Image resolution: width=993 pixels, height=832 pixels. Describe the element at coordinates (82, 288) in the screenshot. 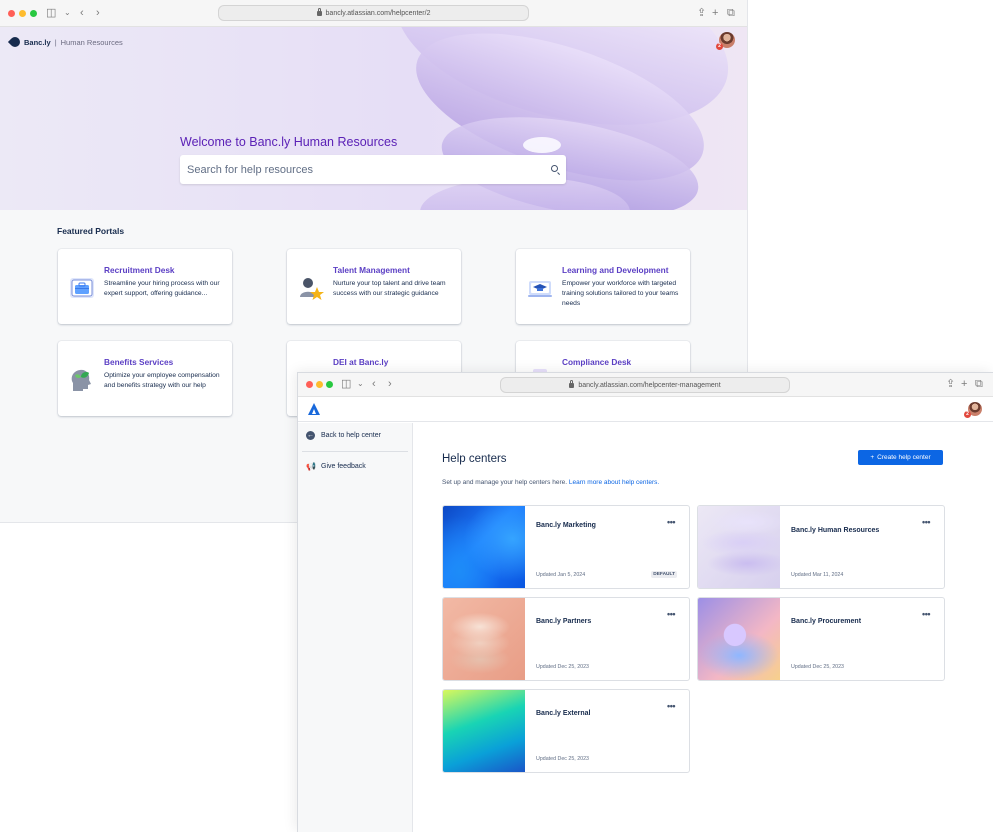

I see `briefcase-icon` at that location.